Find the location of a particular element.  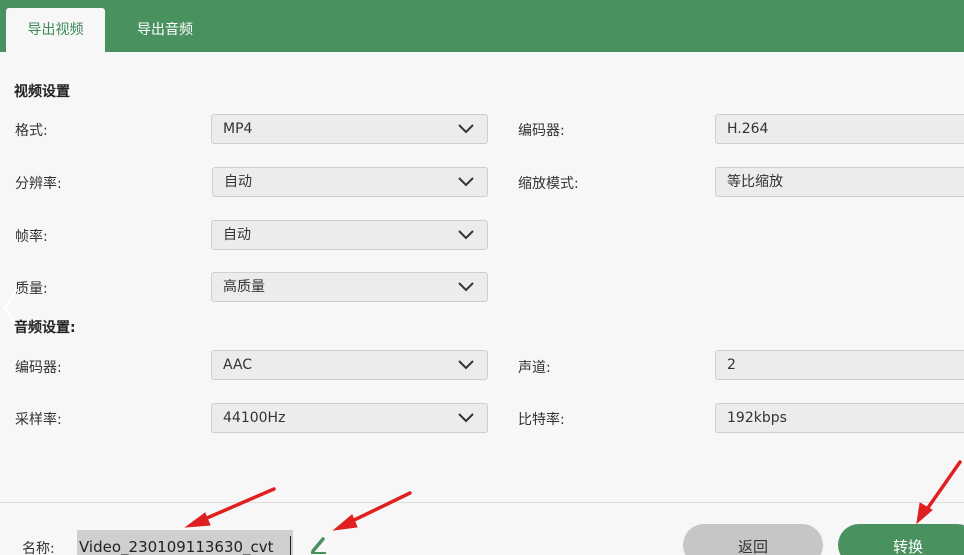

sample-rate-value: 44100Hz is located at coordinates (254, 418).